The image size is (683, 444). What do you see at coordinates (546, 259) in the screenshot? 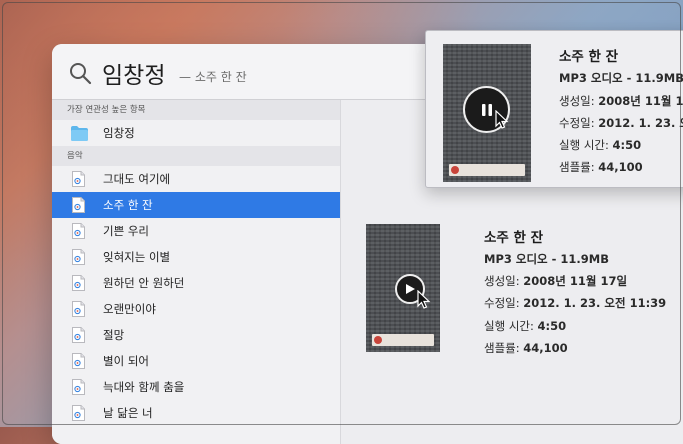
I see `preview-kind: MP3 오디오 - 11.9MB` at bounding box center [546, 259].